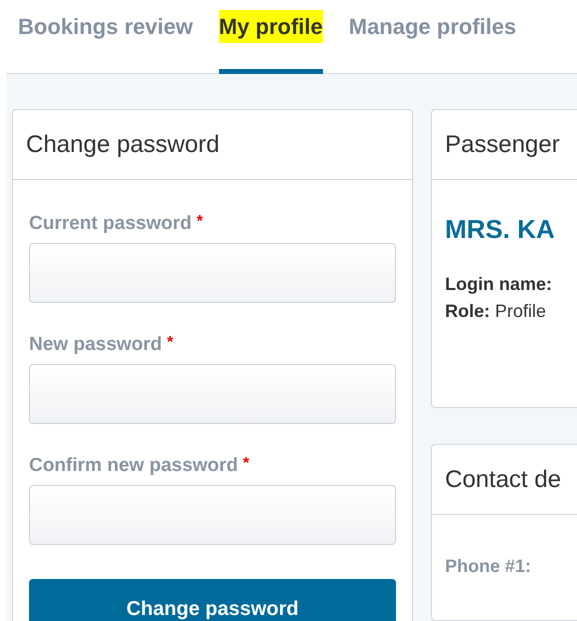  Describe the element at coordinates (488, 566) in the screenshot. I see `phone-label: Phone #1:` at that location.